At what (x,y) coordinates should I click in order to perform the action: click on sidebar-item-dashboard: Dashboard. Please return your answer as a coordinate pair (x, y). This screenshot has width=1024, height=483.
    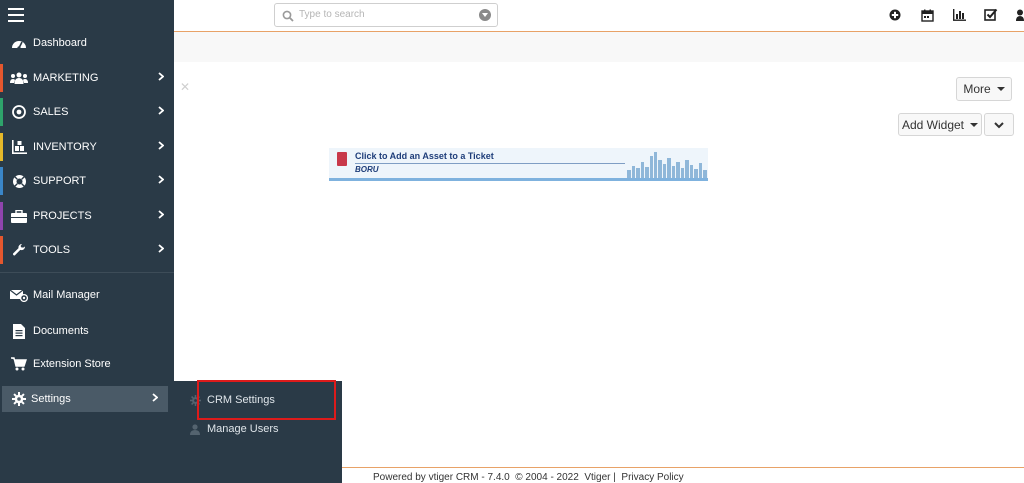
    Looking at the image, I should click on (87, 43).